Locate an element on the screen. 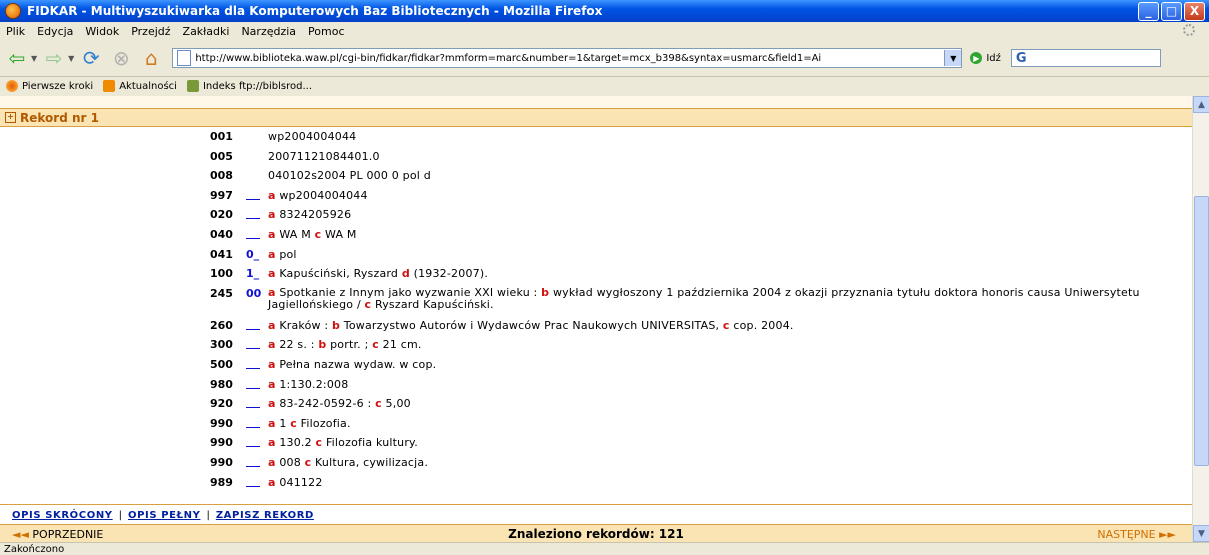  marc-field-row: 920 __ a 83-242-0592-6 : c 5,00 is located at coordinates (700, 407).